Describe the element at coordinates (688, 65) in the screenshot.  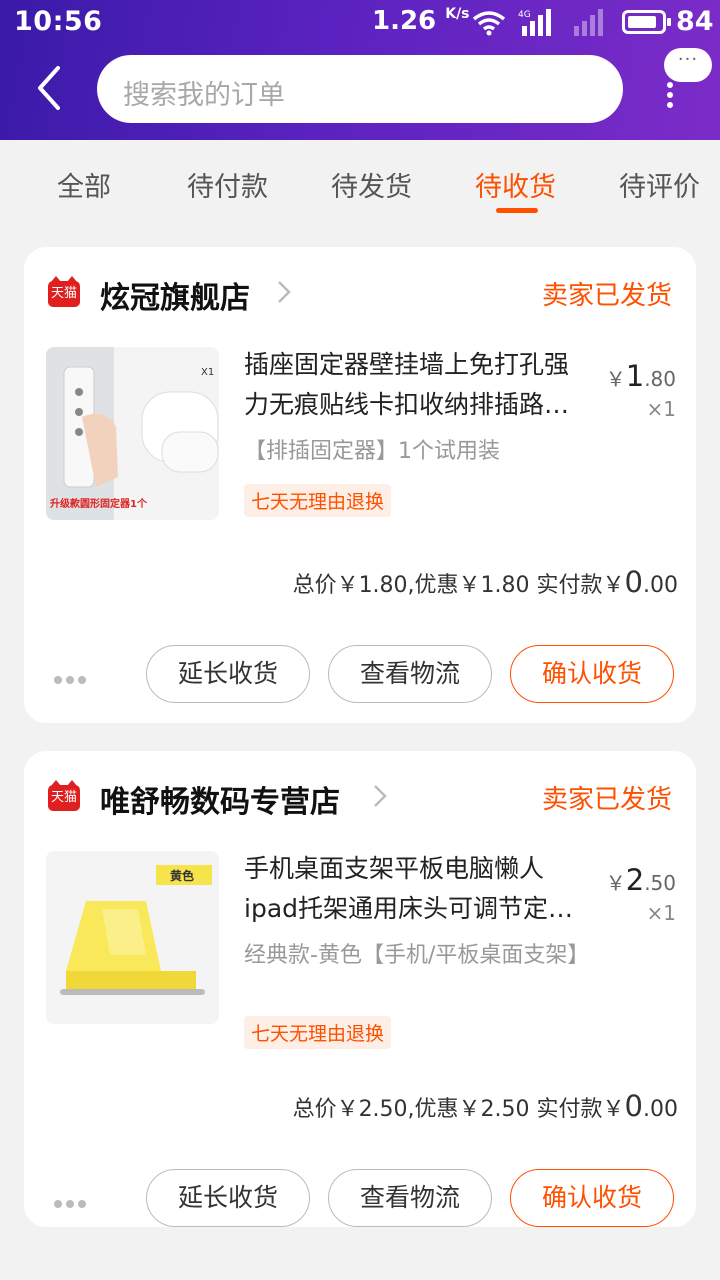
I see `message-bubble-icon: ···` at that location.